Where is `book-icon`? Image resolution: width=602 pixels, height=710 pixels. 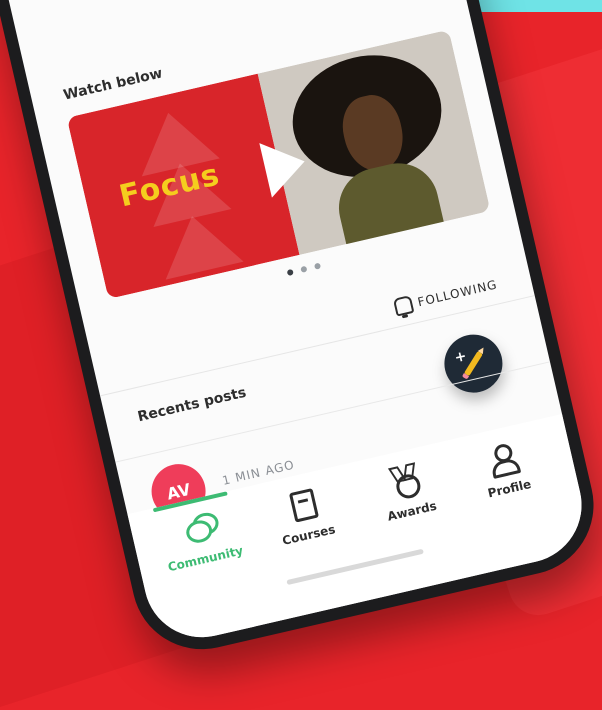 book-icon is located at coordinates (302, 505).